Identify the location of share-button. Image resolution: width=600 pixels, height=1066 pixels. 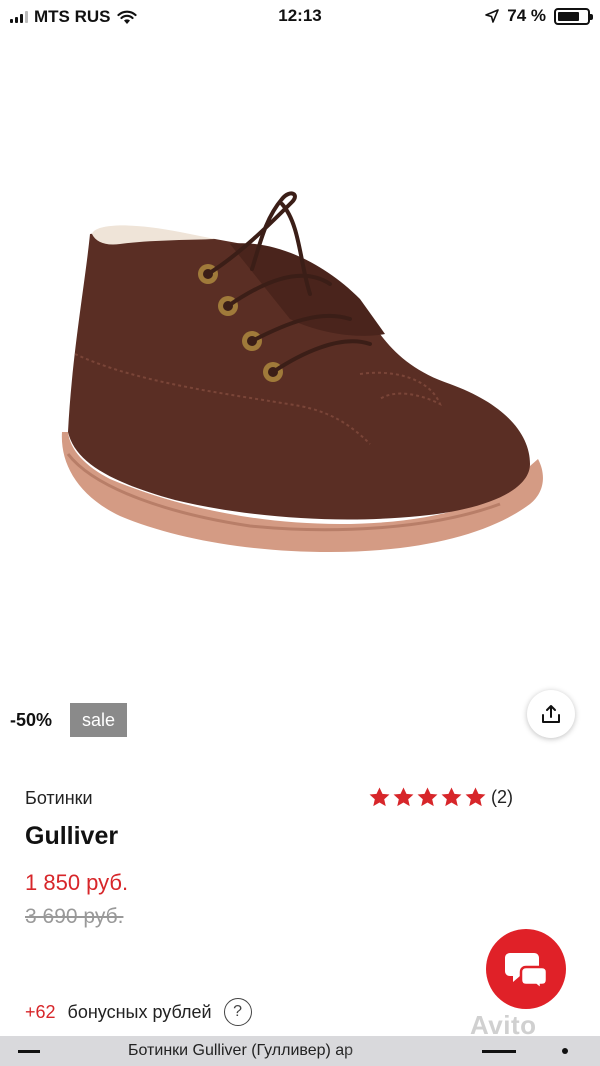
(551, 714).